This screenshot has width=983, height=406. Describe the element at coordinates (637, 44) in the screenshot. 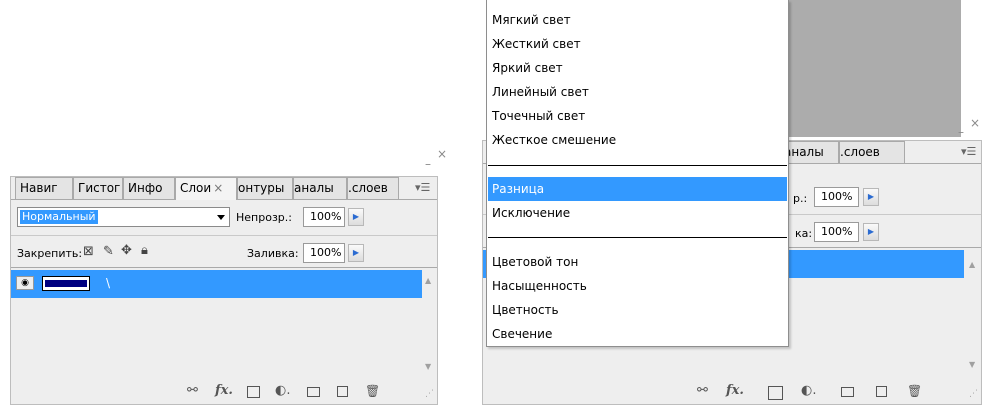

I see `dropdown-item-hard-light: Жесткий свет` at that location.